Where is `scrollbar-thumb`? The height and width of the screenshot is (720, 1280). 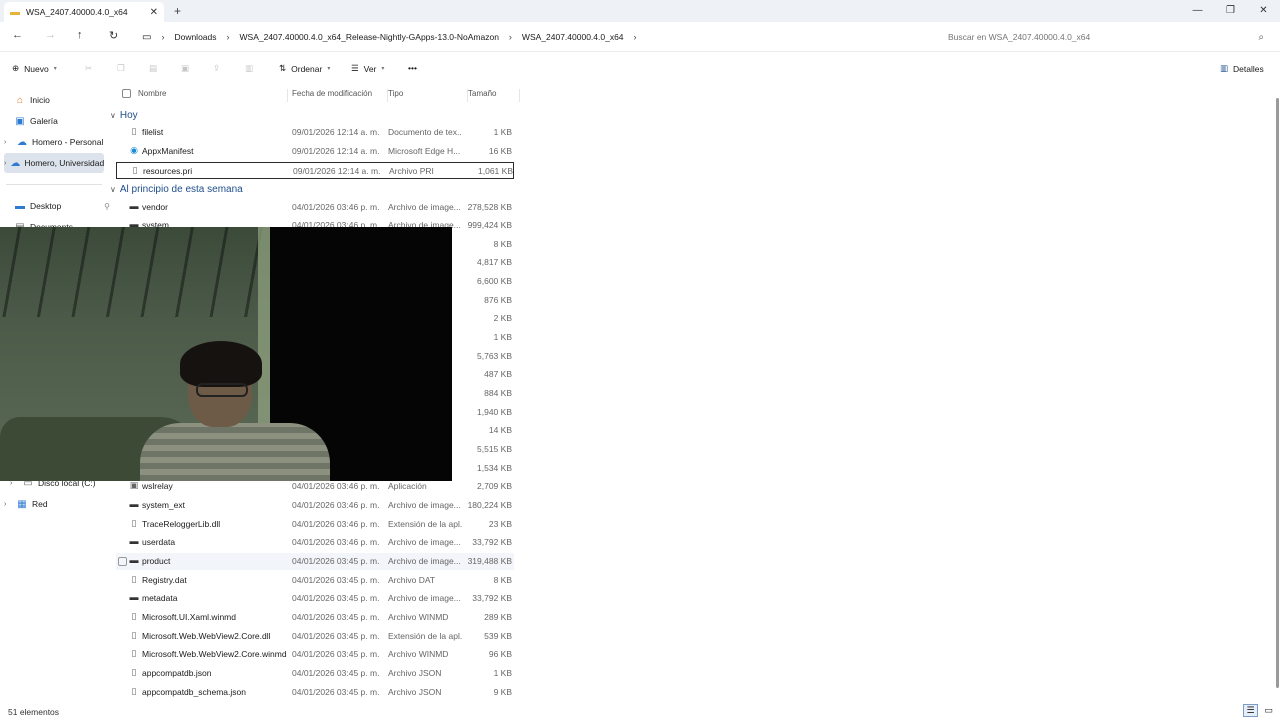 scrollbar-thumb is located at coordinates (1277, 393).